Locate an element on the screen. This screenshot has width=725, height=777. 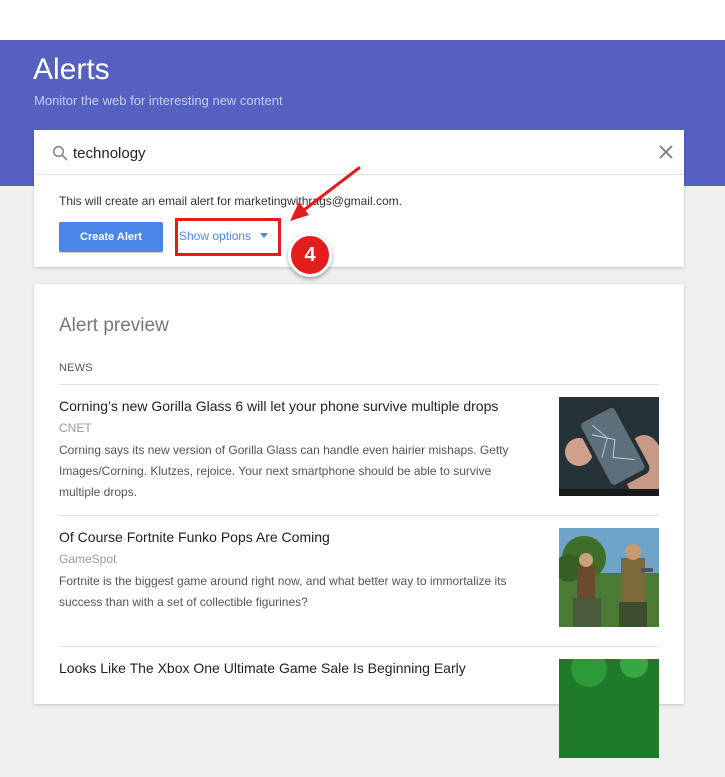
search-box is located at coordinates (359, 152).